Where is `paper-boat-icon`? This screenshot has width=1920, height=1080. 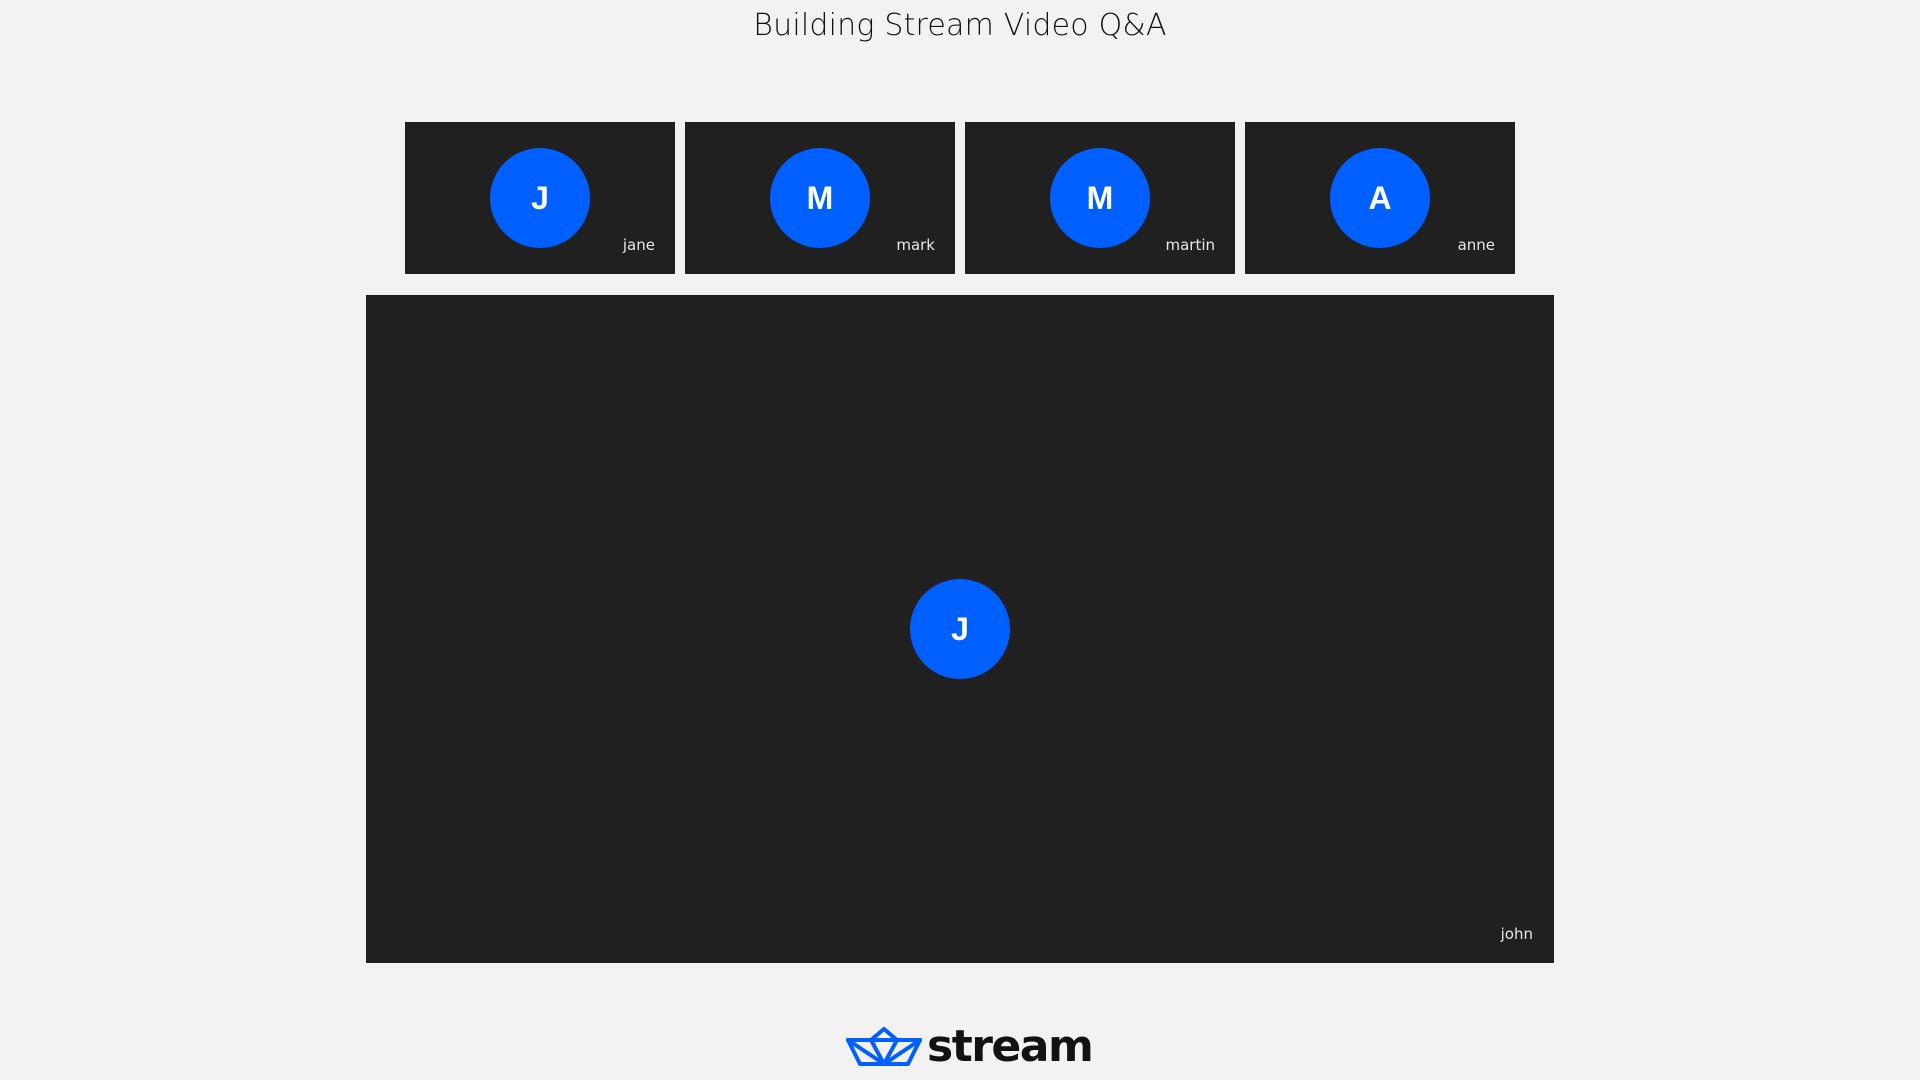
paper-boat-icon is located at coordinates (884, 1046).